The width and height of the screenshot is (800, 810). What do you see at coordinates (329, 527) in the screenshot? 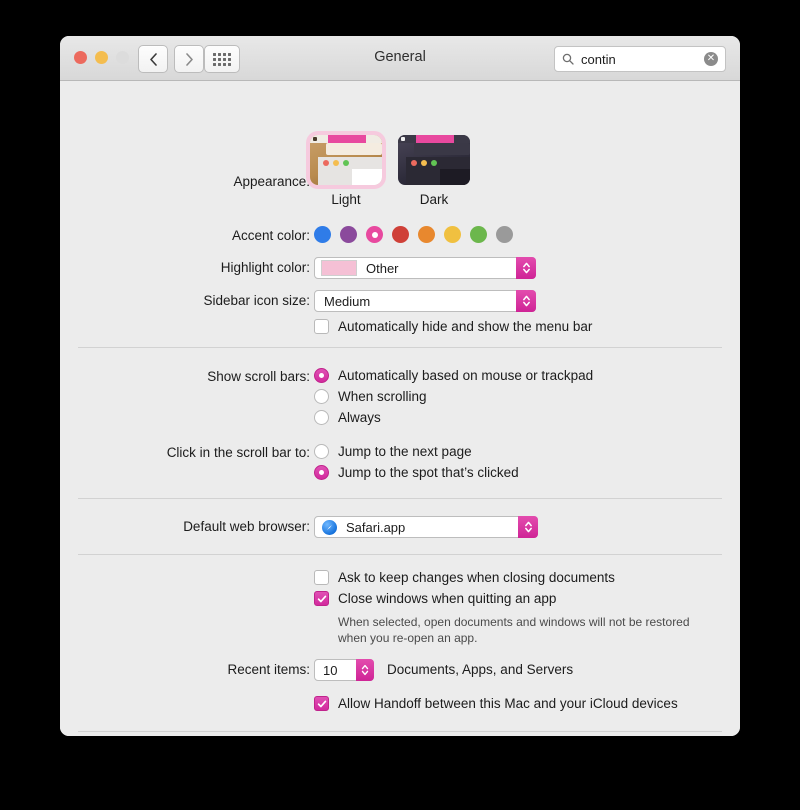
I see `safari-compass-icon` at bounding box center [329, 527].